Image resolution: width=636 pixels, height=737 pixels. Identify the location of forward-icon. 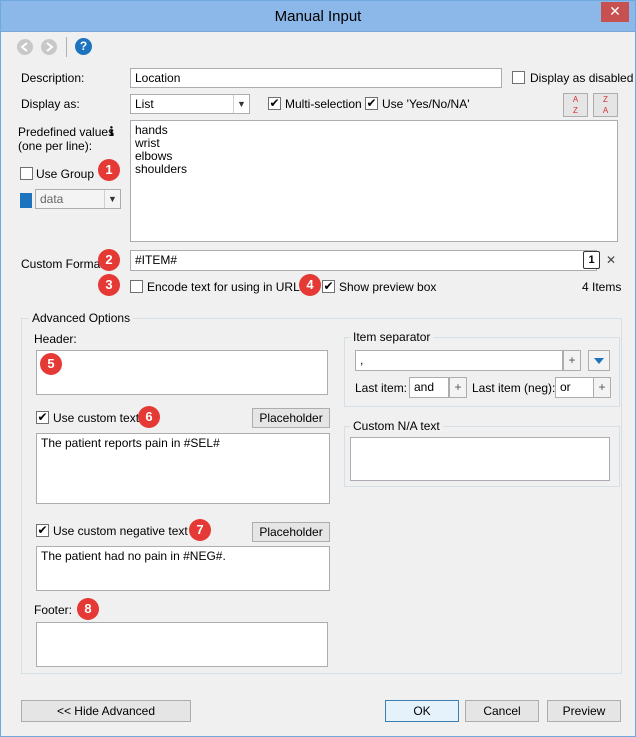
(49, 47).